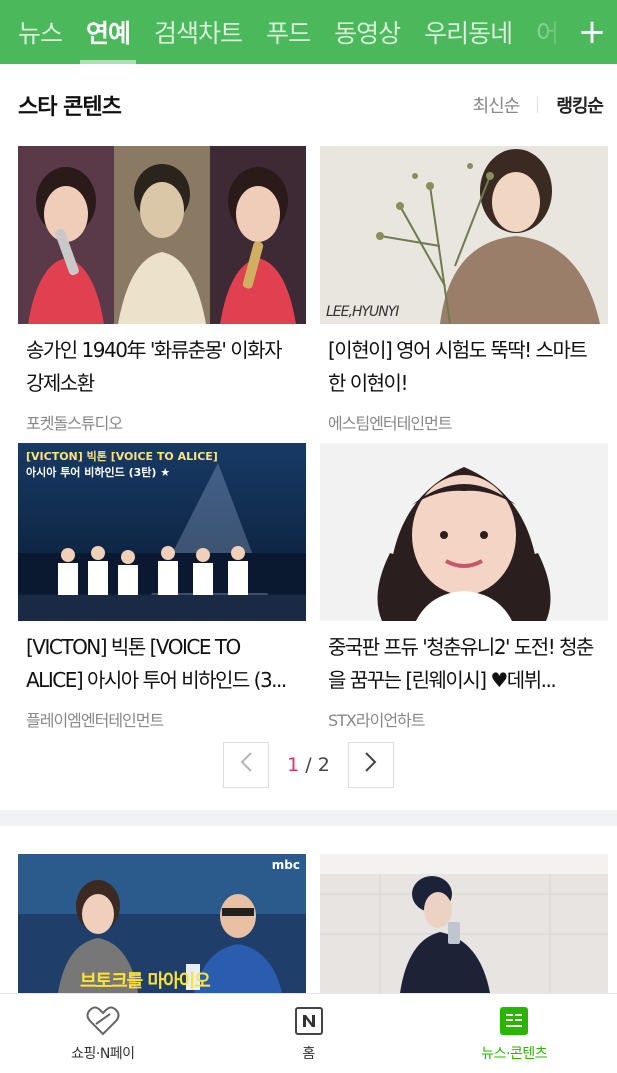  What do you see at coordinates (308, 1021) in the screenshot?
I see `naver-n-icon` at bounding box center [308, 1021].